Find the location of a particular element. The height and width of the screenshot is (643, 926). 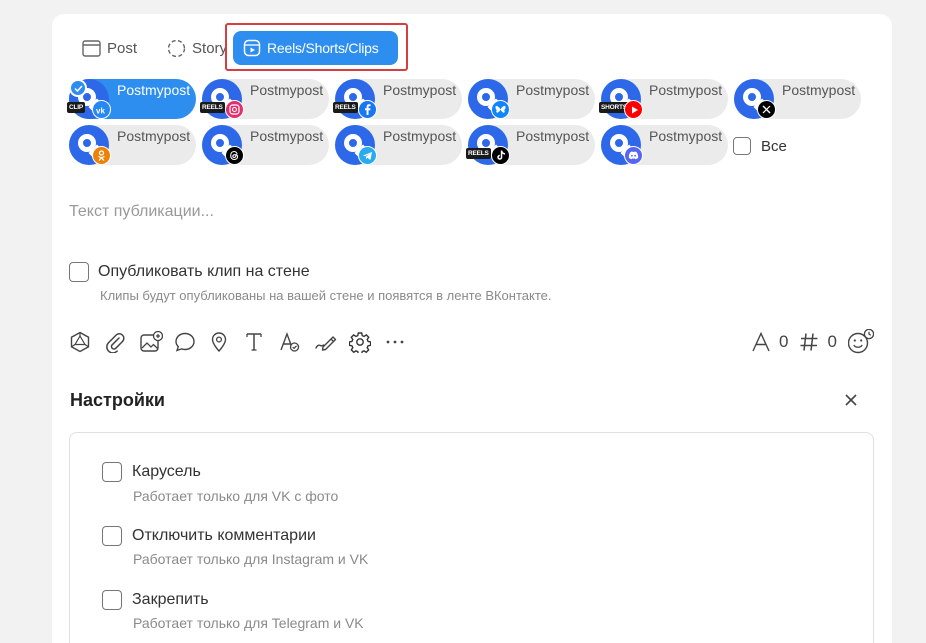

post-icon is located at coordinates (91, 48).